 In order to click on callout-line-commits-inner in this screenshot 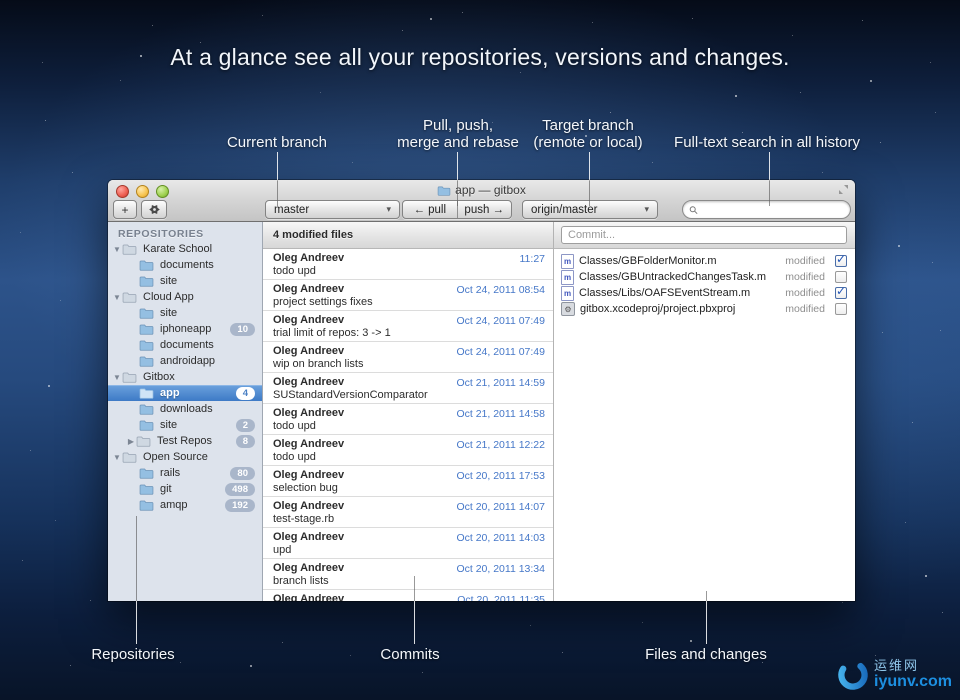, I will do `click(414, 588)`.